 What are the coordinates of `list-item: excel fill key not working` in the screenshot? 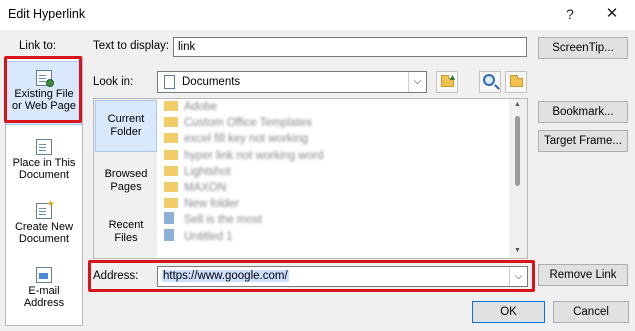 It's located at (333, 139).